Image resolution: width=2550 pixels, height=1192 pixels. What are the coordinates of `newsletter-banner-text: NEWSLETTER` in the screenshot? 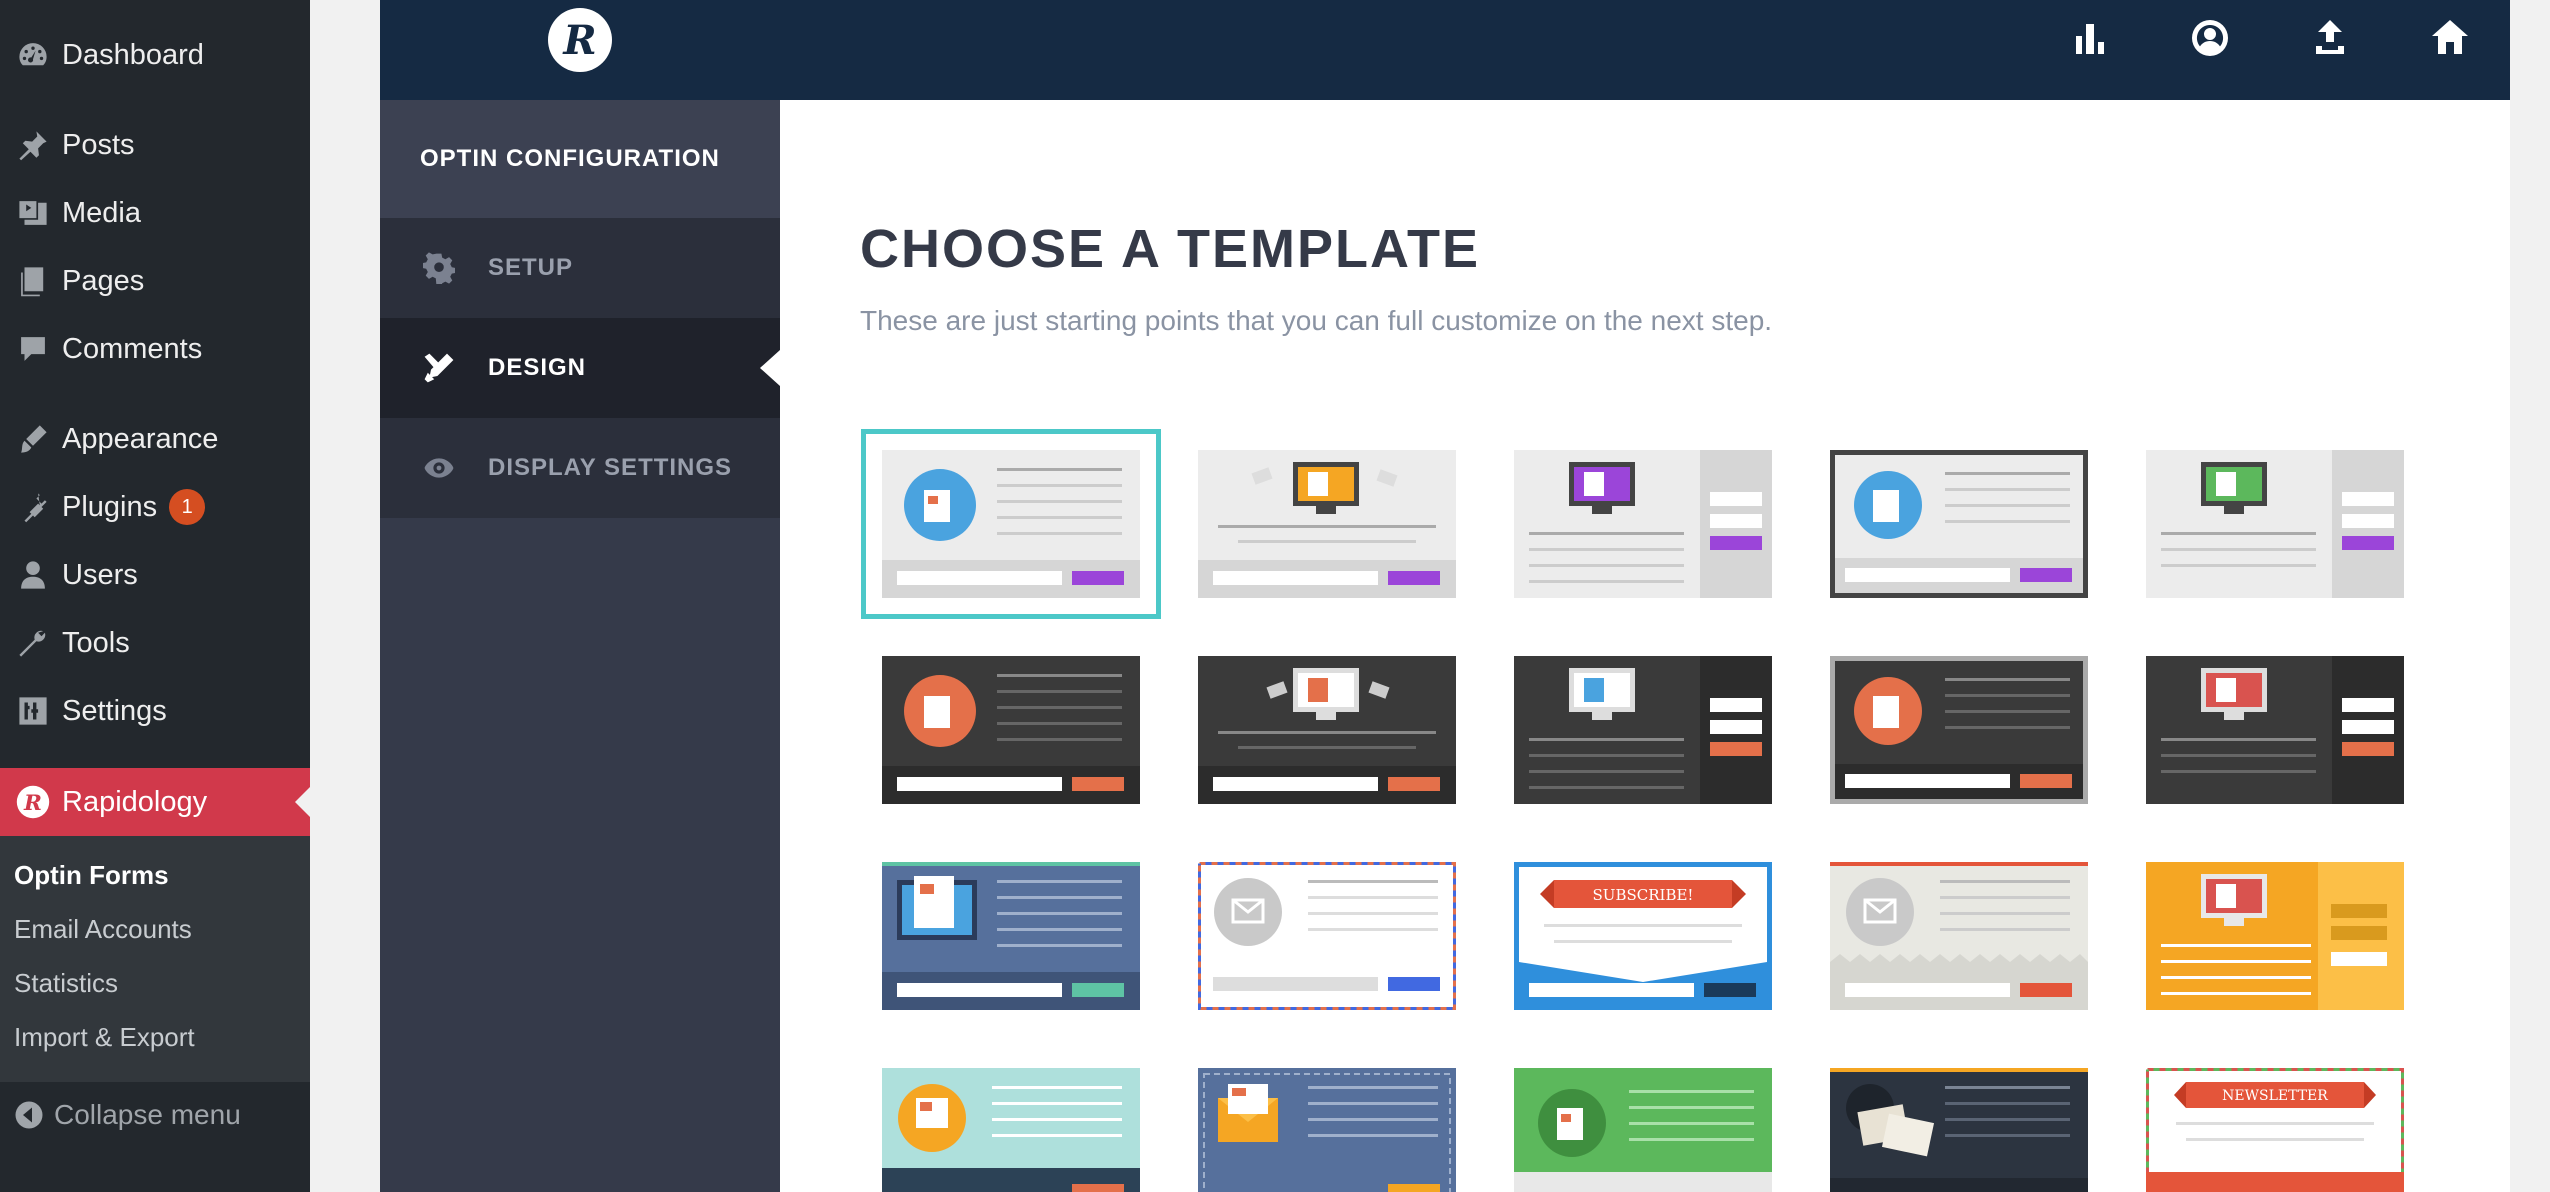 It's located at (2275, 1096).